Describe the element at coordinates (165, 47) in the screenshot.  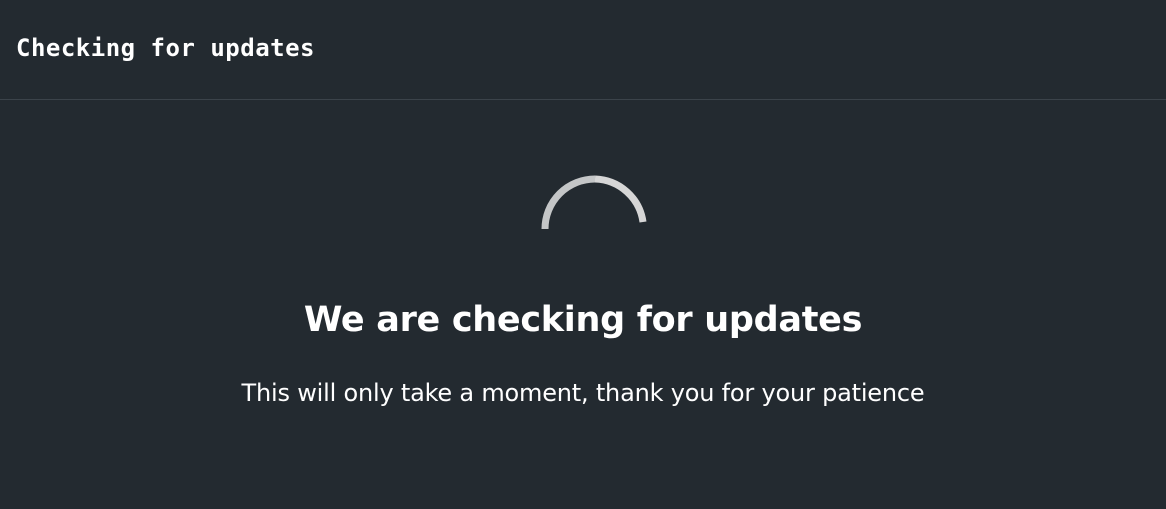
I see `window-title: Checking for updates` at that location.